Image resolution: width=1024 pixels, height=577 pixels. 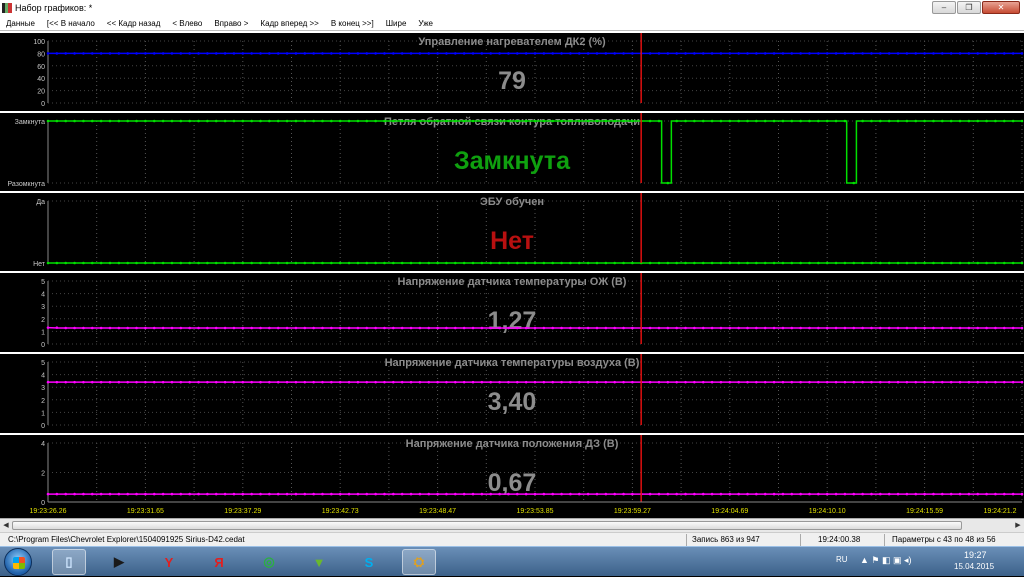 I want to click on horizontal-scrollbar: ◀ ▶, so click(x=512, y=525).